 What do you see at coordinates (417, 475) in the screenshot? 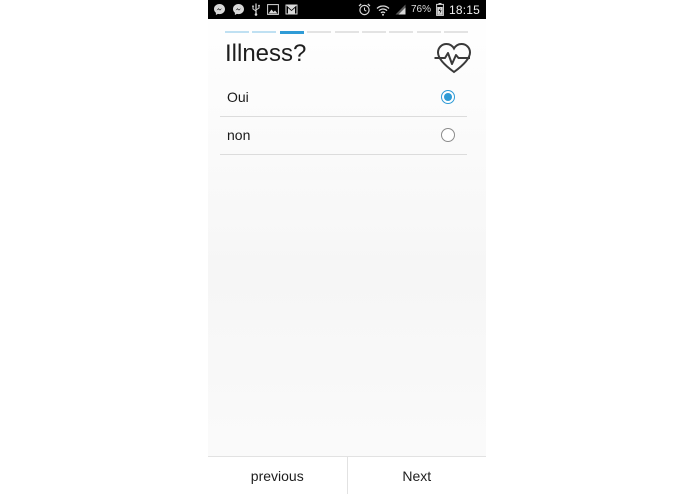
I see `next-button: Next` at bounding box center [417, 475].